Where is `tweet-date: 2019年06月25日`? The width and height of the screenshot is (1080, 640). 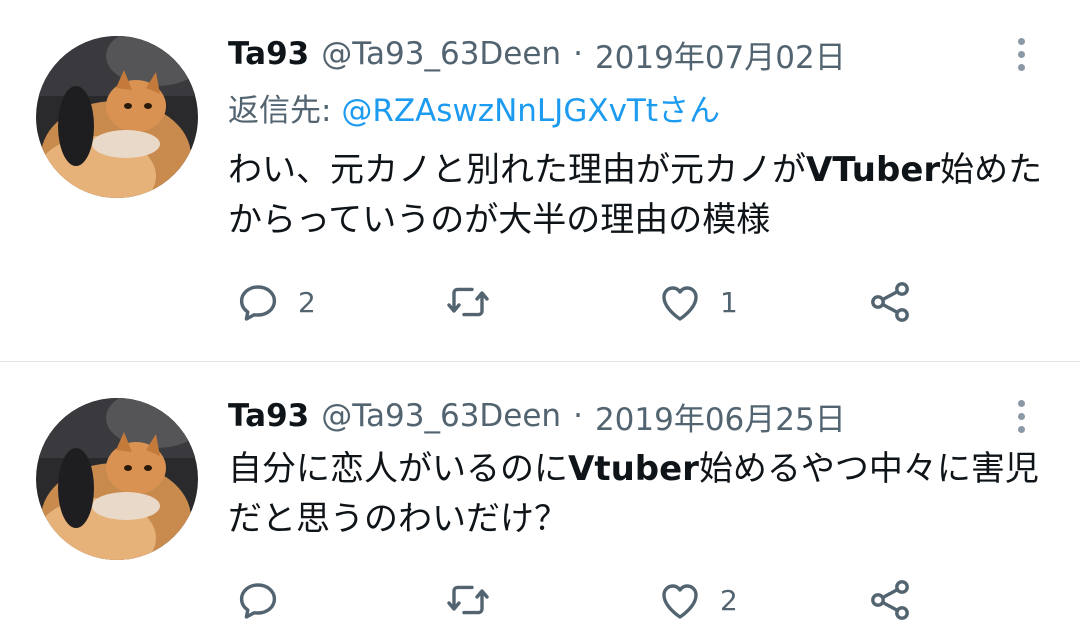 tweet-date: 2019年06月25日 is located at coordinates (720, 416).